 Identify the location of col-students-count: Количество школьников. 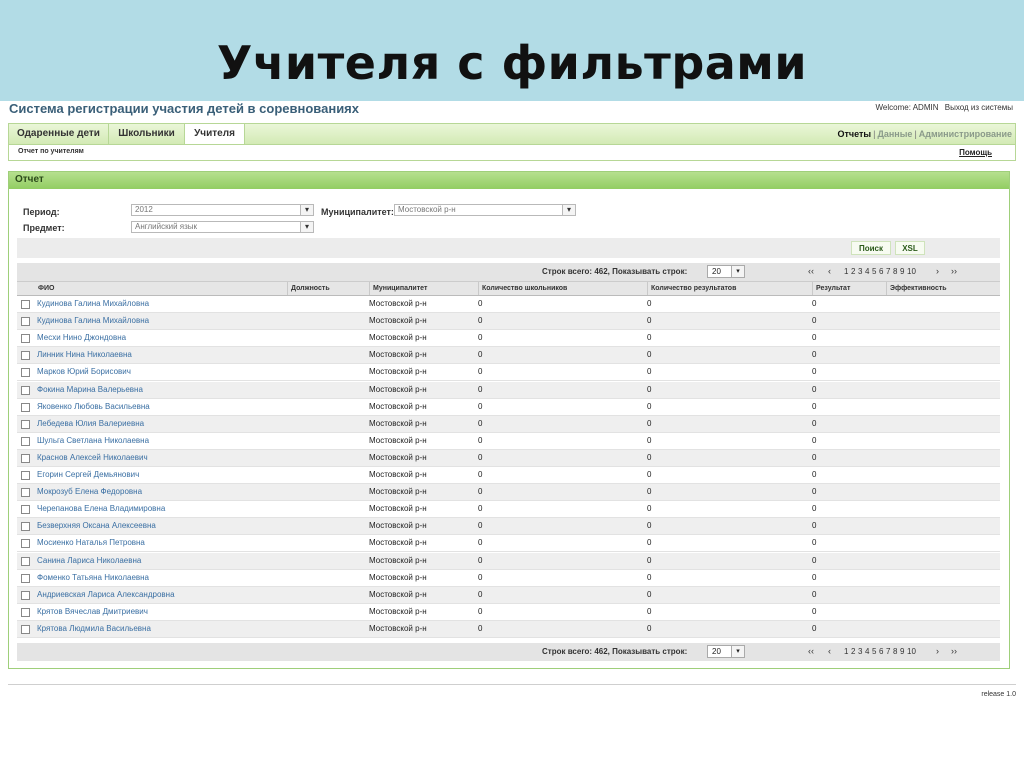
(562, 288).